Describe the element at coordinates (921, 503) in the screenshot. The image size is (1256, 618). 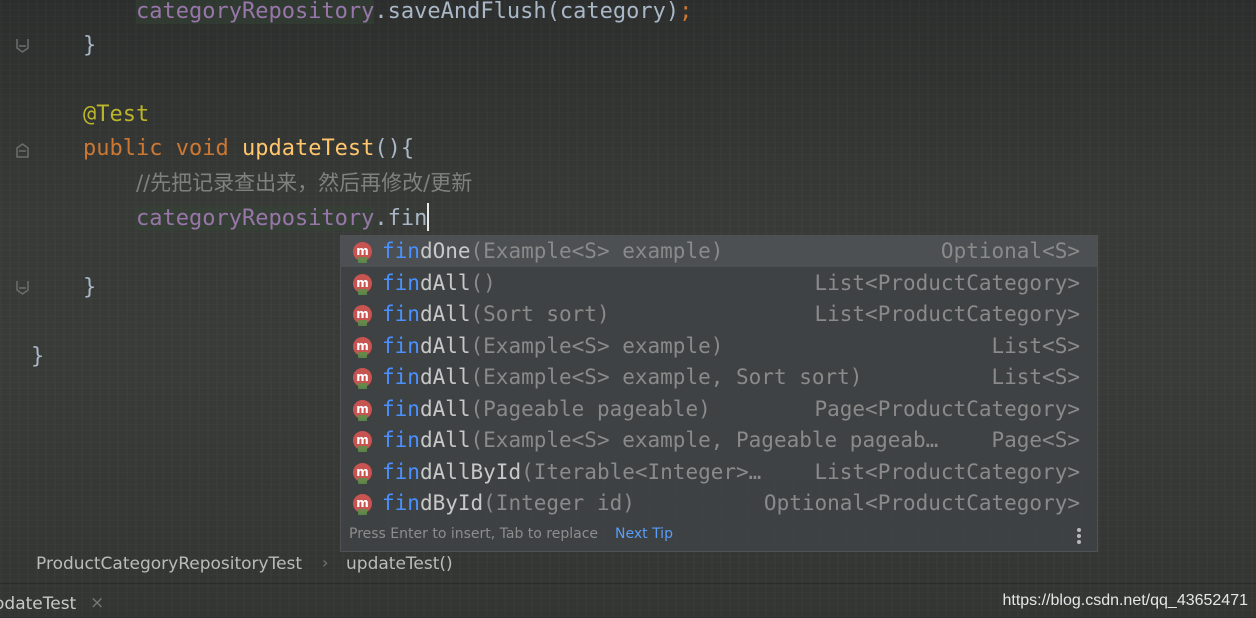
I see `completion-return-type: Optional<ProductCategory>` at that location.